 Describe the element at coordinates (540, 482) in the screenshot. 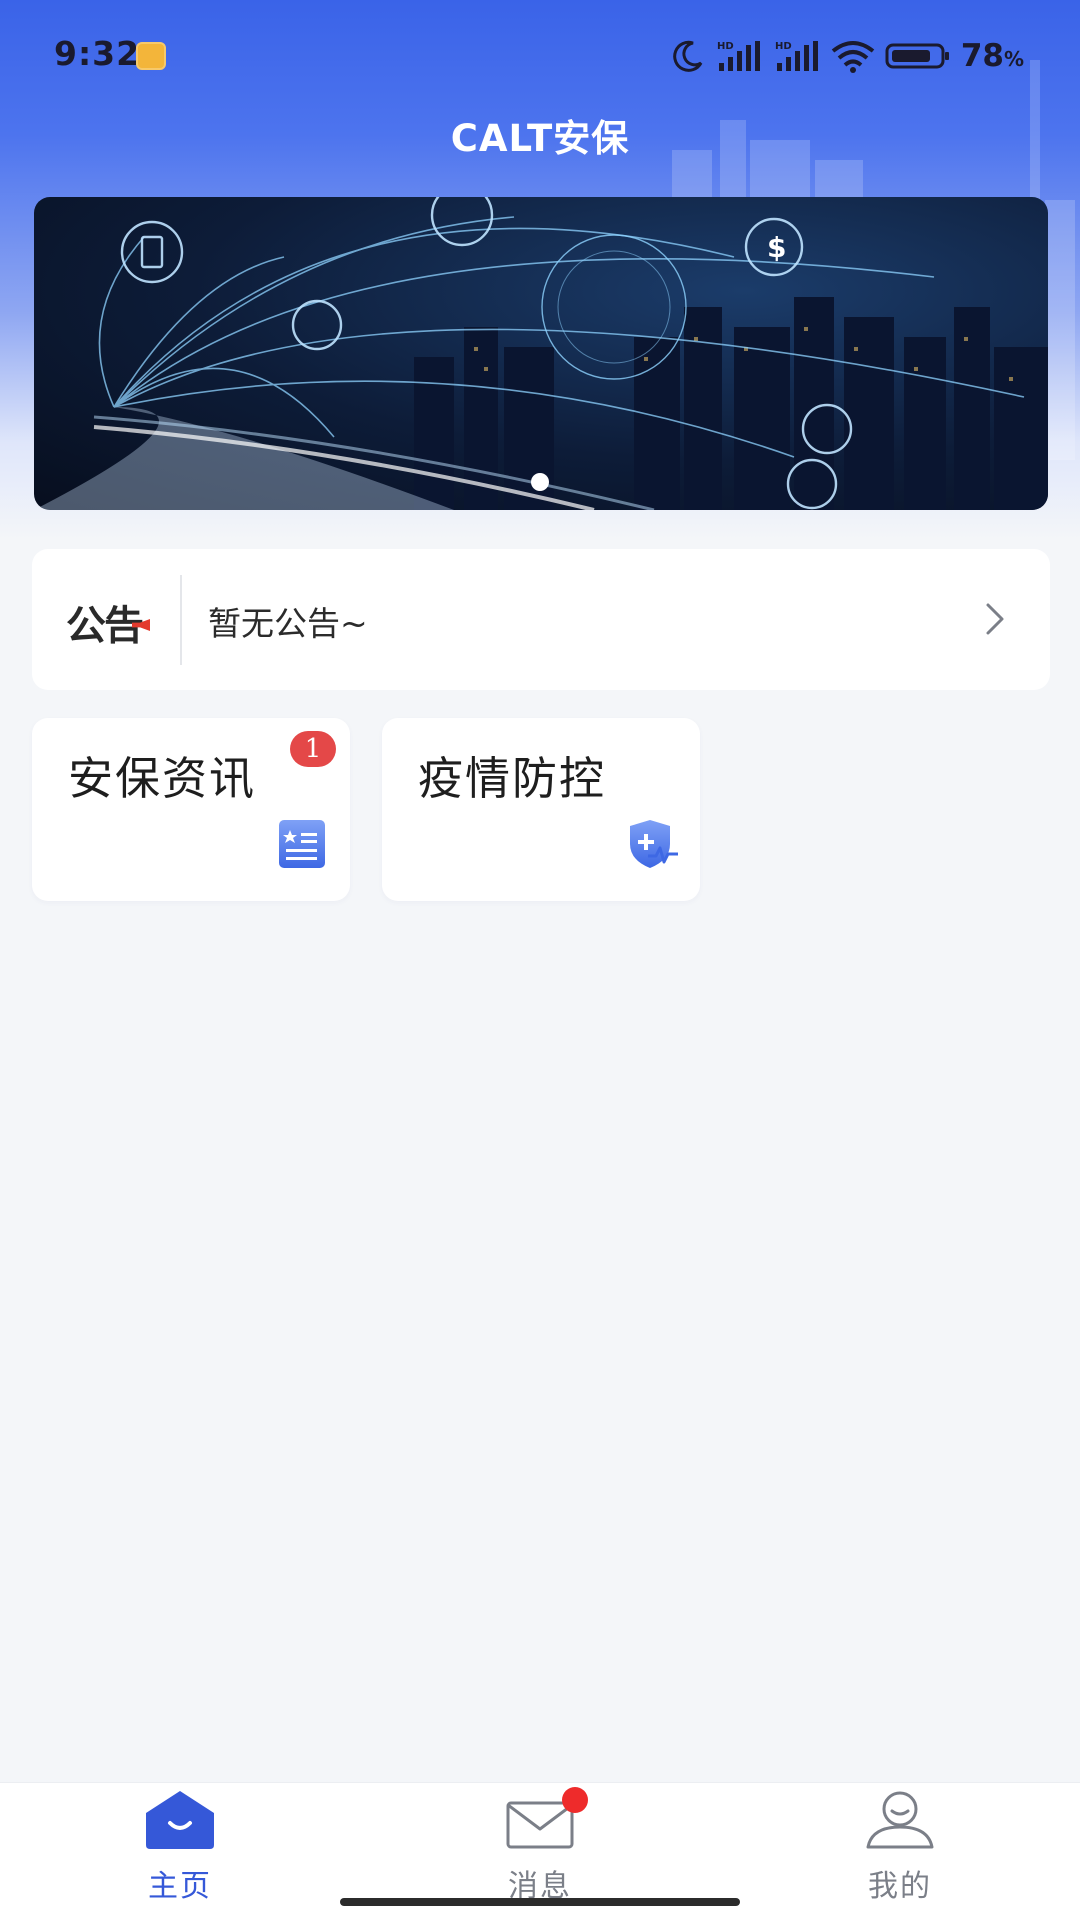

I see `carousel-indicator` at that location.